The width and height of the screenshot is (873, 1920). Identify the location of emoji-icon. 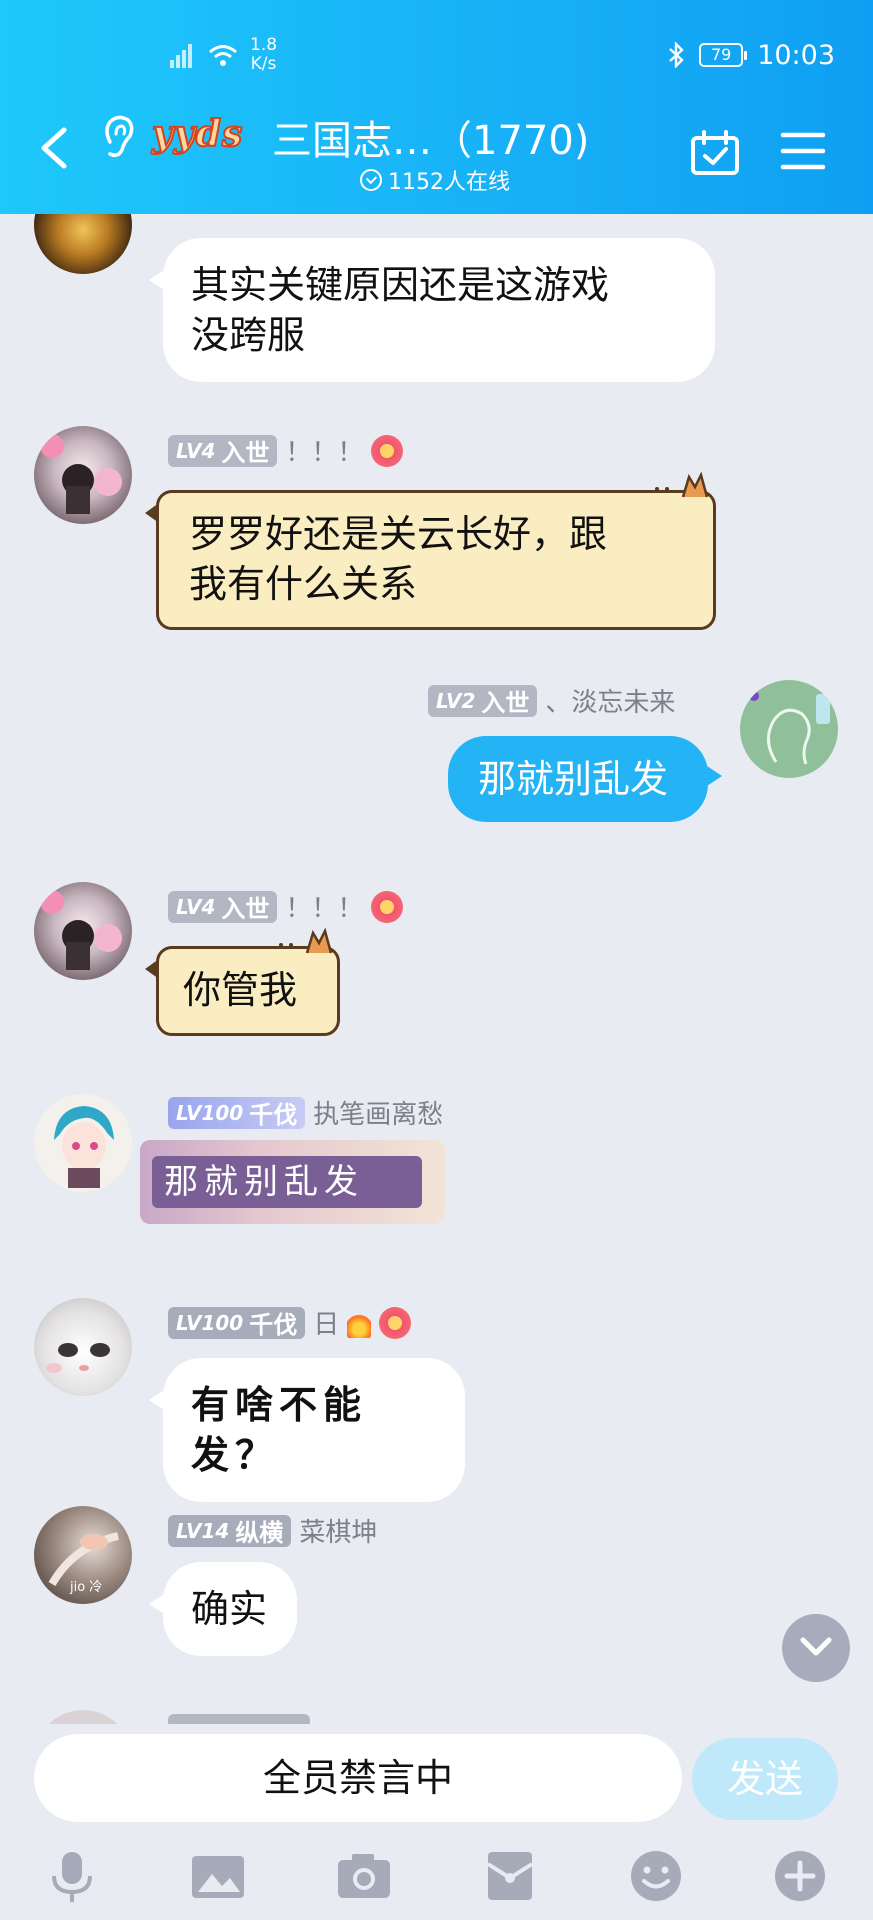
(656, 1876).